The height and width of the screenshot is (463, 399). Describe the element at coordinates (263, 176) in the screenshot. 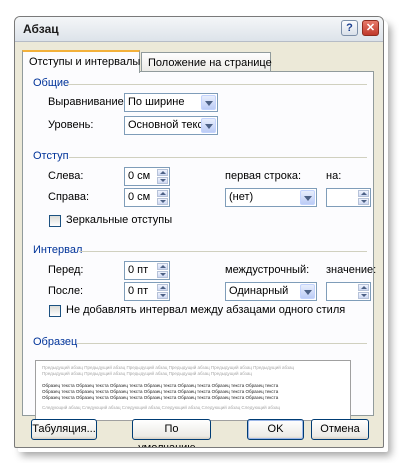

I see `first-line-label: первая строка:` at that location.